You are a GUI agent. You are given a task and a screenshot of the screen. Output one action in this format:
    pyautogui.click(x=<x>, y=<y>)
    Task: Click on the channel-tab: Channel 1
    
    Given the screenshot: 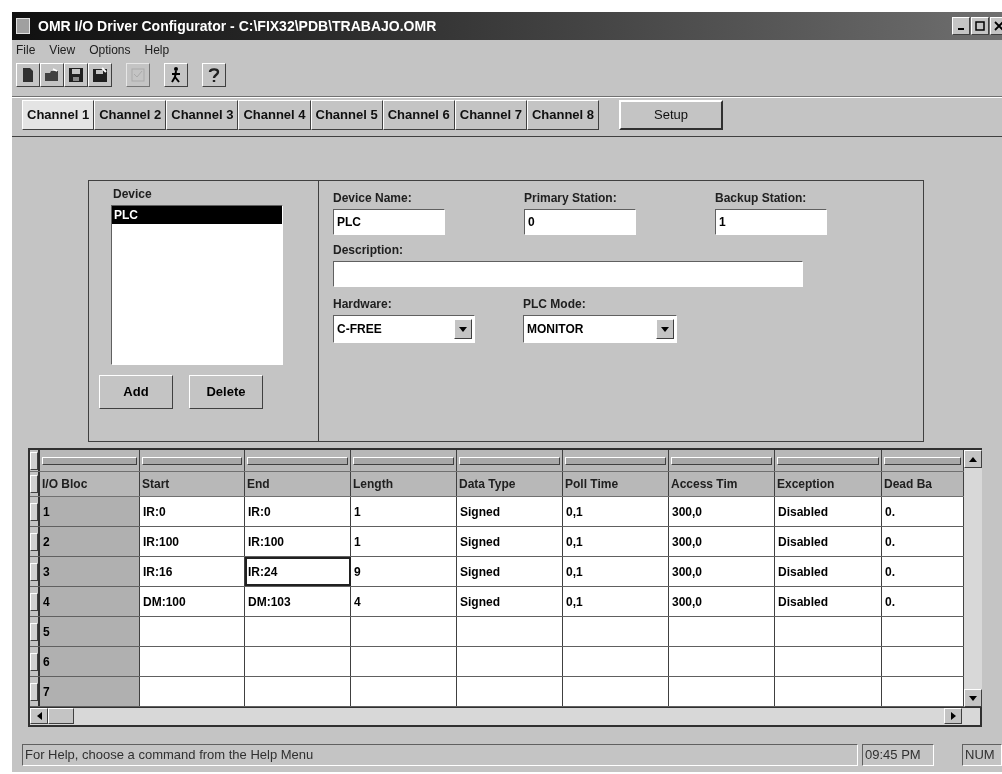 What is the action you would take?
    pyautogui.click(x=58, y=115)
    